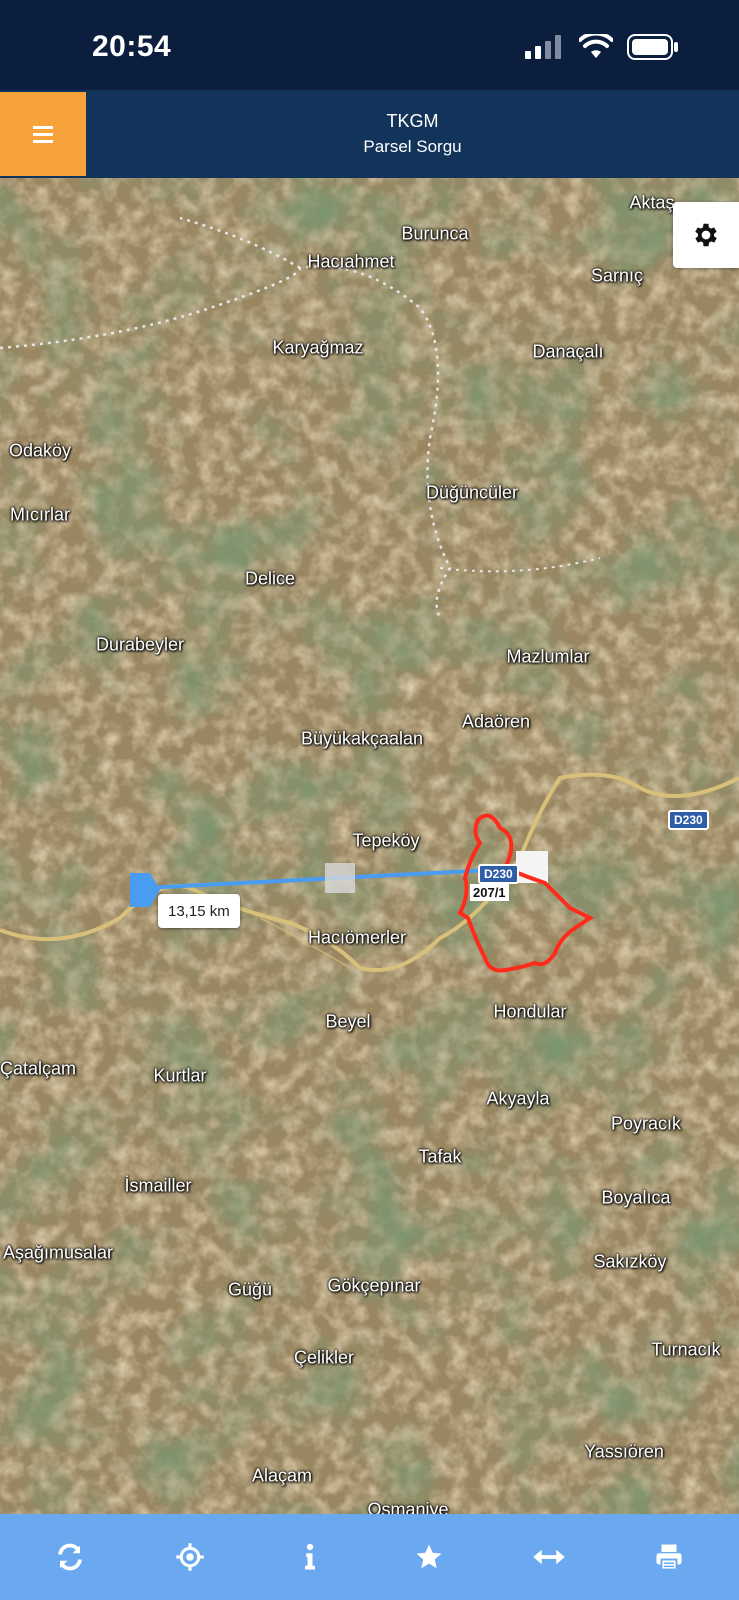 The width and height of the screenshot is (739, 1600). What do you see at coordinates (351, 261) in the screenshot?
I see `place-label: Hacıahmet` at bounding box center [351, 261].